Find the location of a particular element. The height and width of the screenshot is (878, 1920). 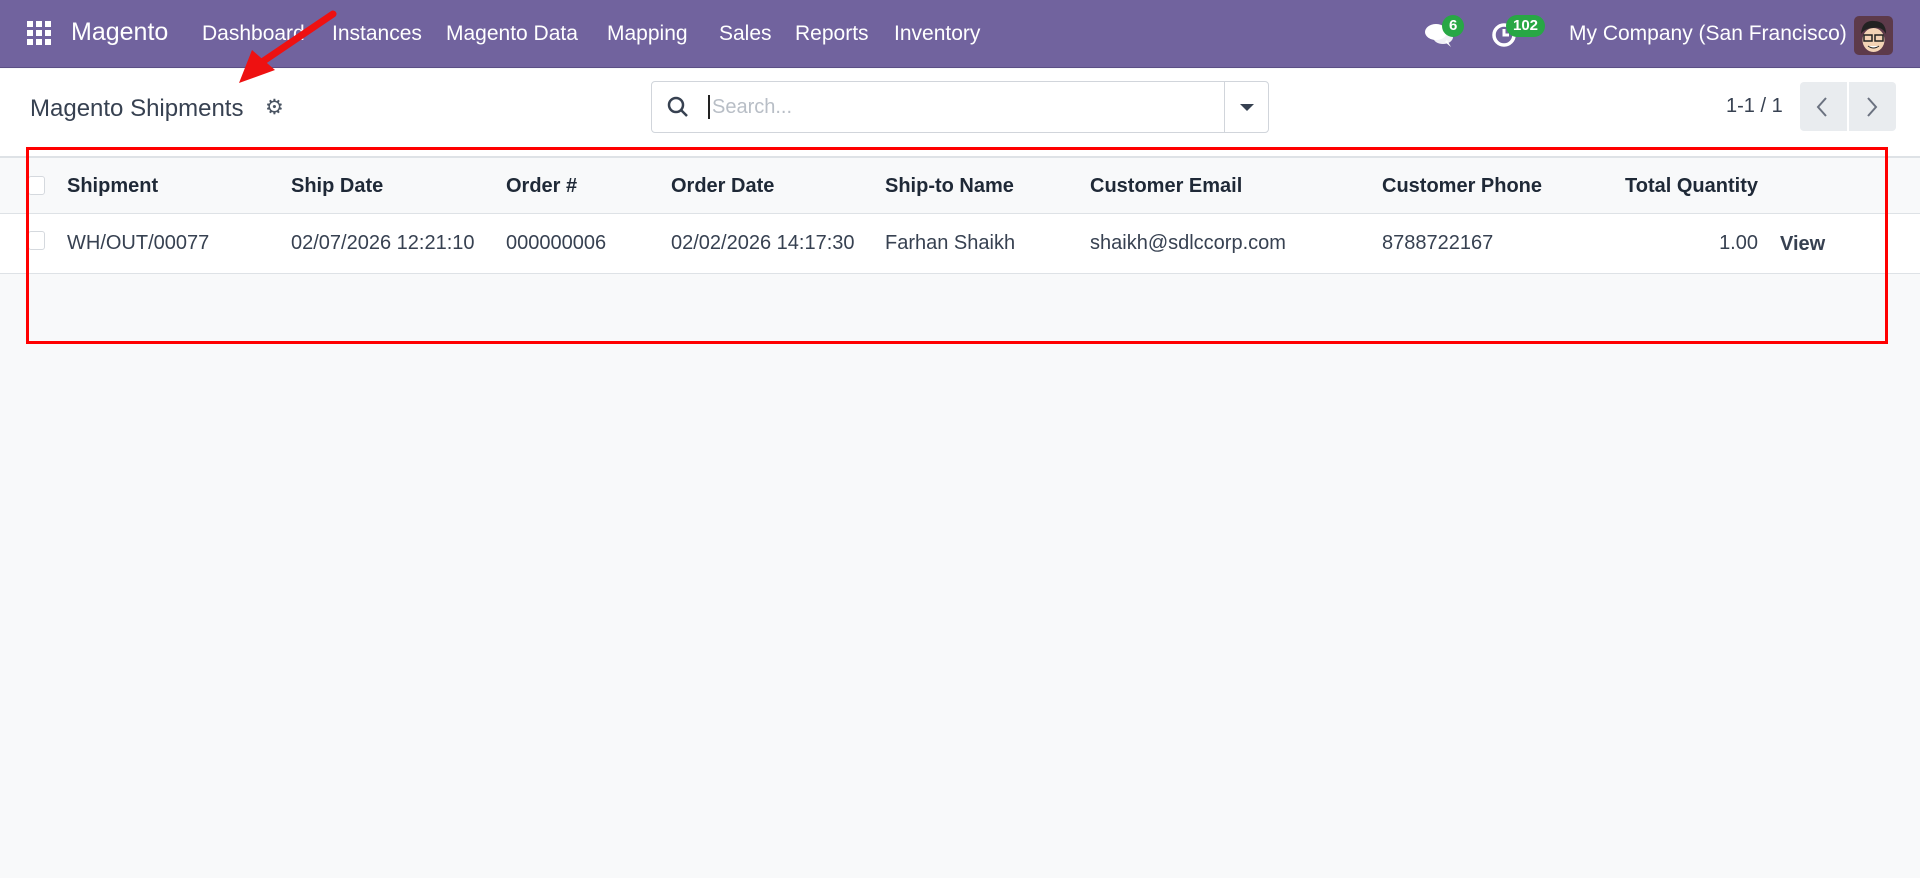

column-shipment: Shipment is located at coordinates (112, 186).